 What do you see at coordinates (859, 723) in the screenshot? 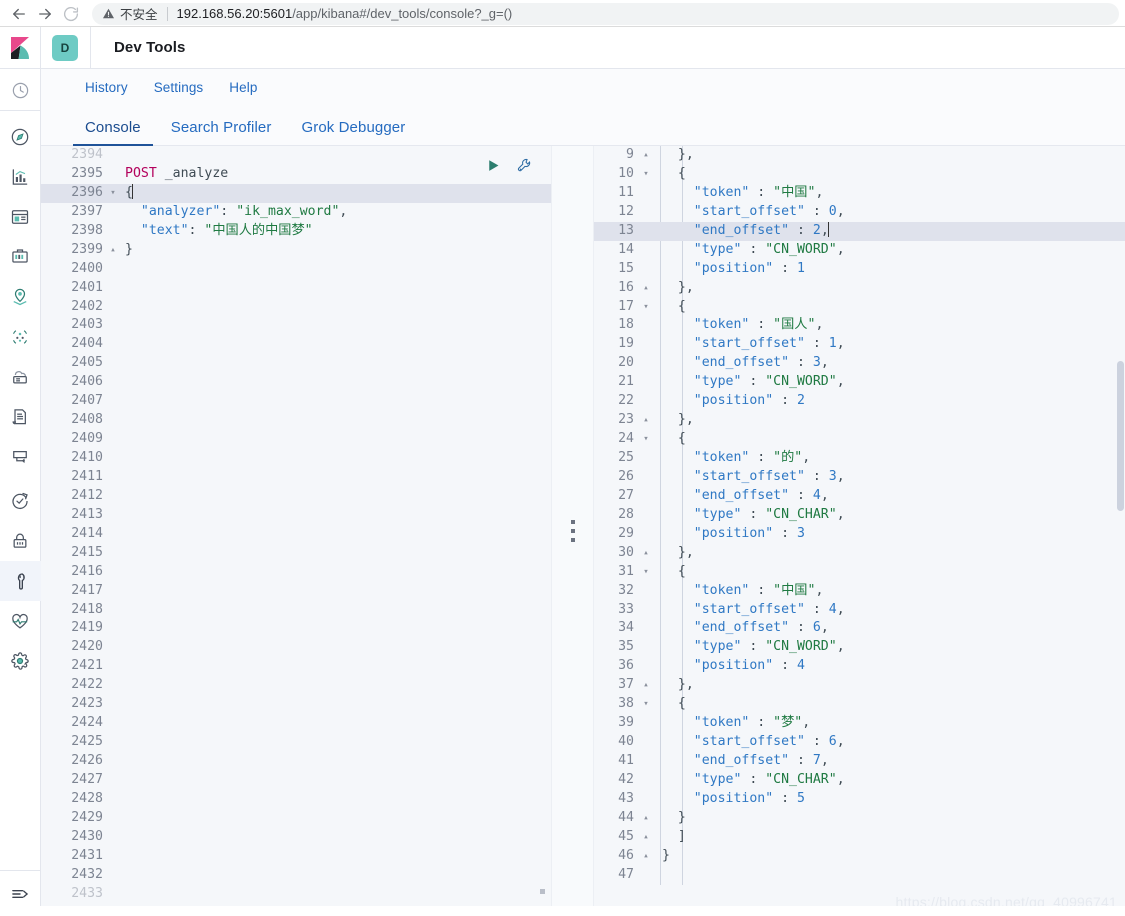
I see `code-line: 39 "token" : "梦",` at bounding box center [859, 723].